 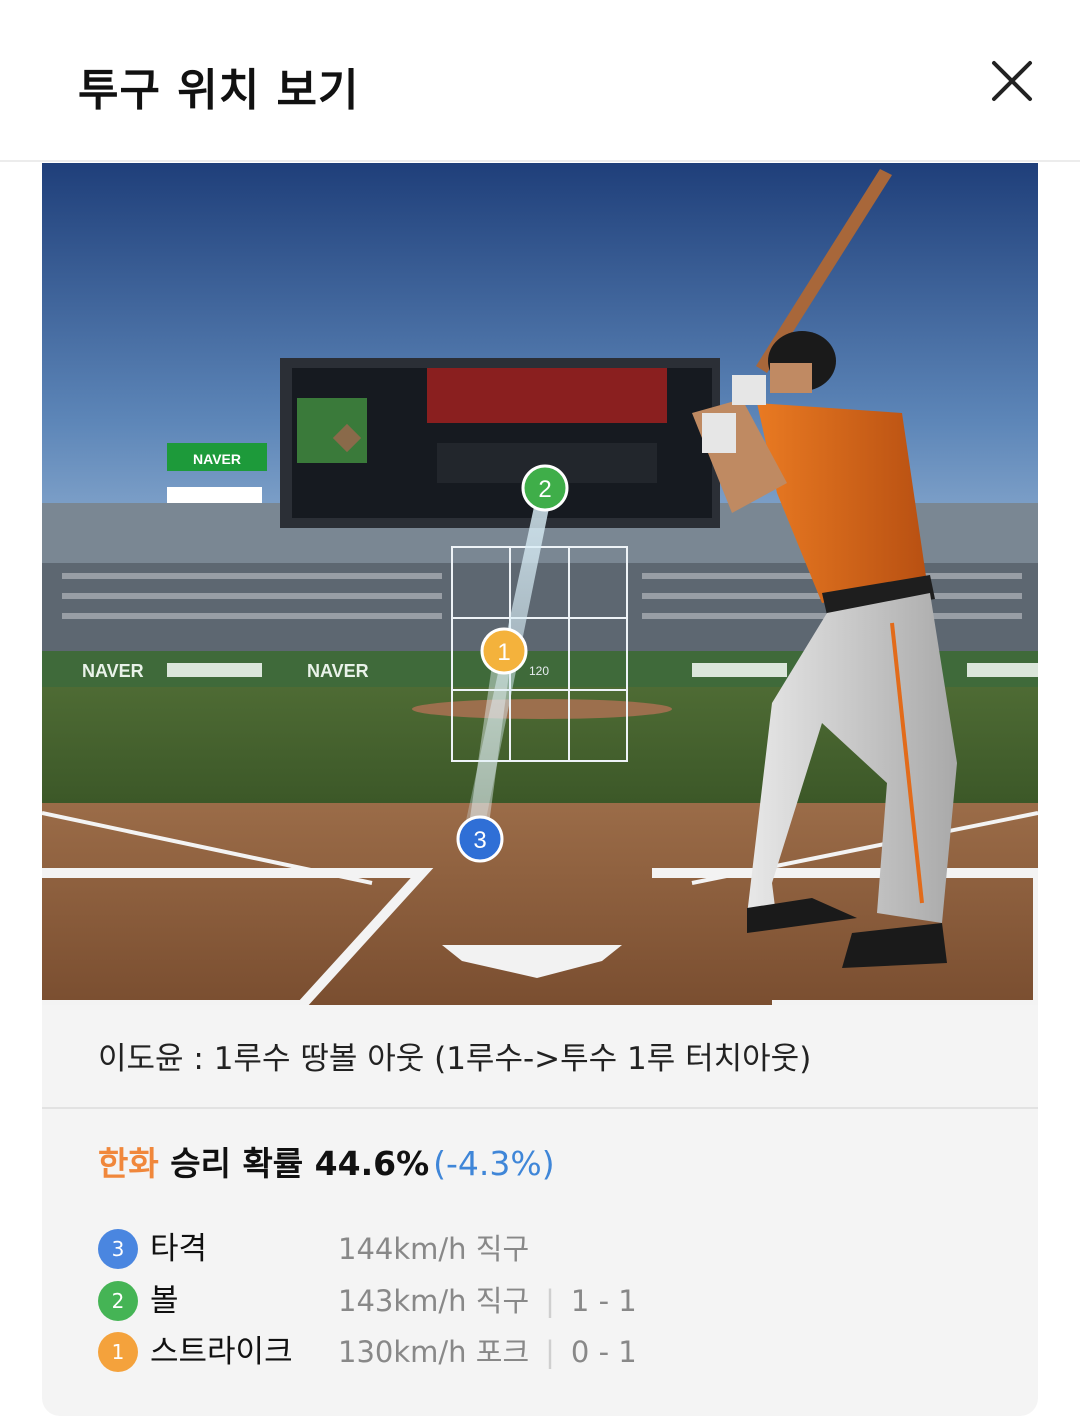 I want to click on pitch-type: 타격, so click(x=179, y=1249).